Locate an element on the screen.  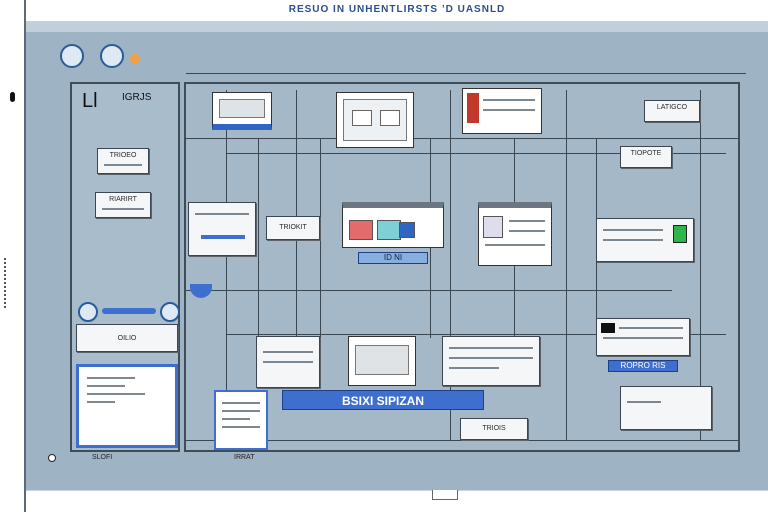
bottom-center-card: TRIOIS is located at coordinates (494, 429).